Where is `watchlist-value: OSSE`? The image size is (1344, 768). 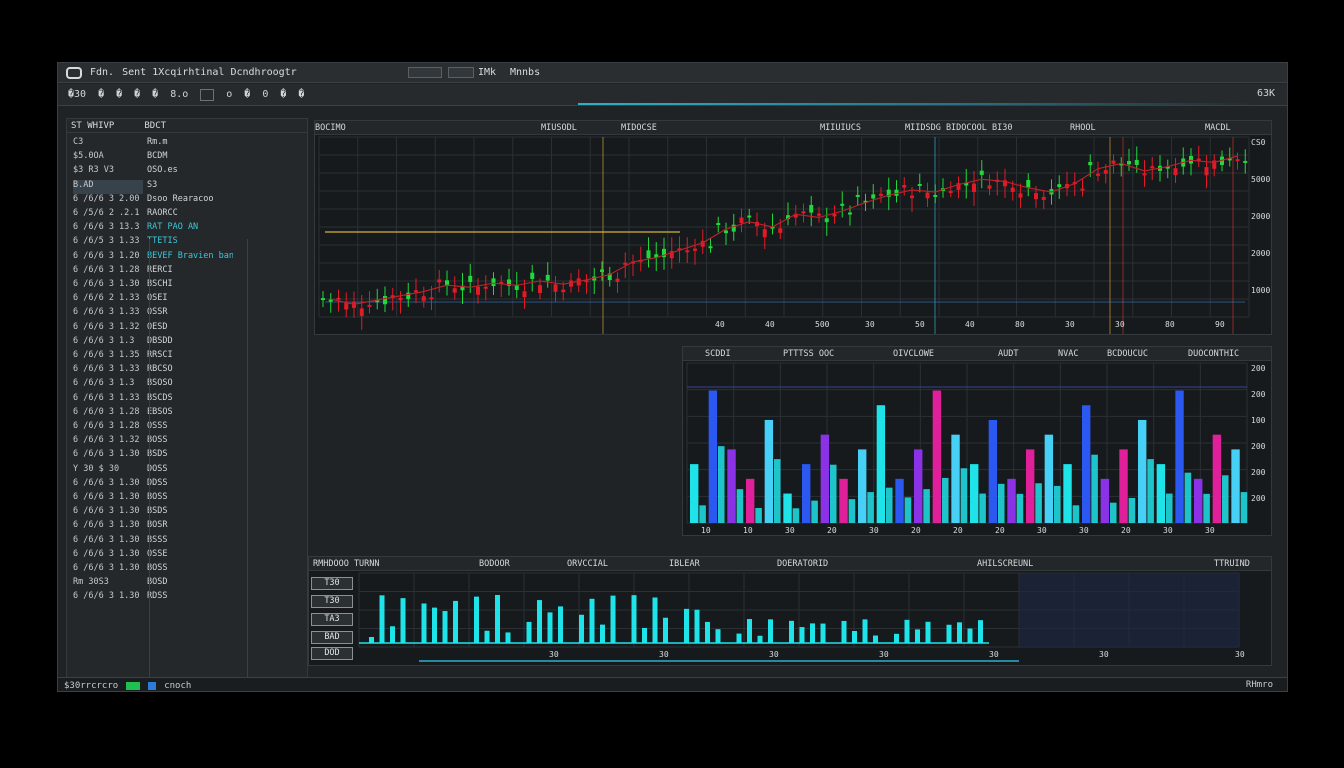 watchlist-value: OSSE is located at coordinates (157, 553).